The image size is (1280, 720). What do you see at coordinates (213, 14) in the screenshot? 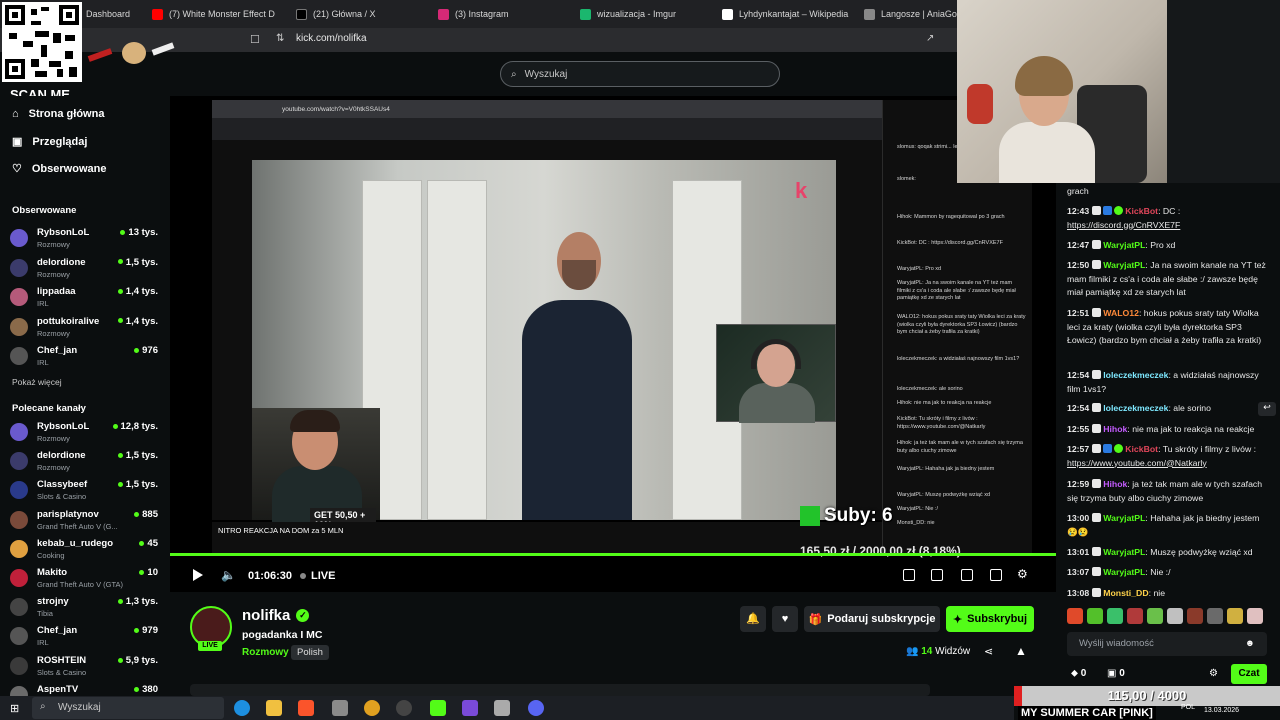
I see `browser-tab: (7) White Monster Effect D` at bounding box center [213, 14].